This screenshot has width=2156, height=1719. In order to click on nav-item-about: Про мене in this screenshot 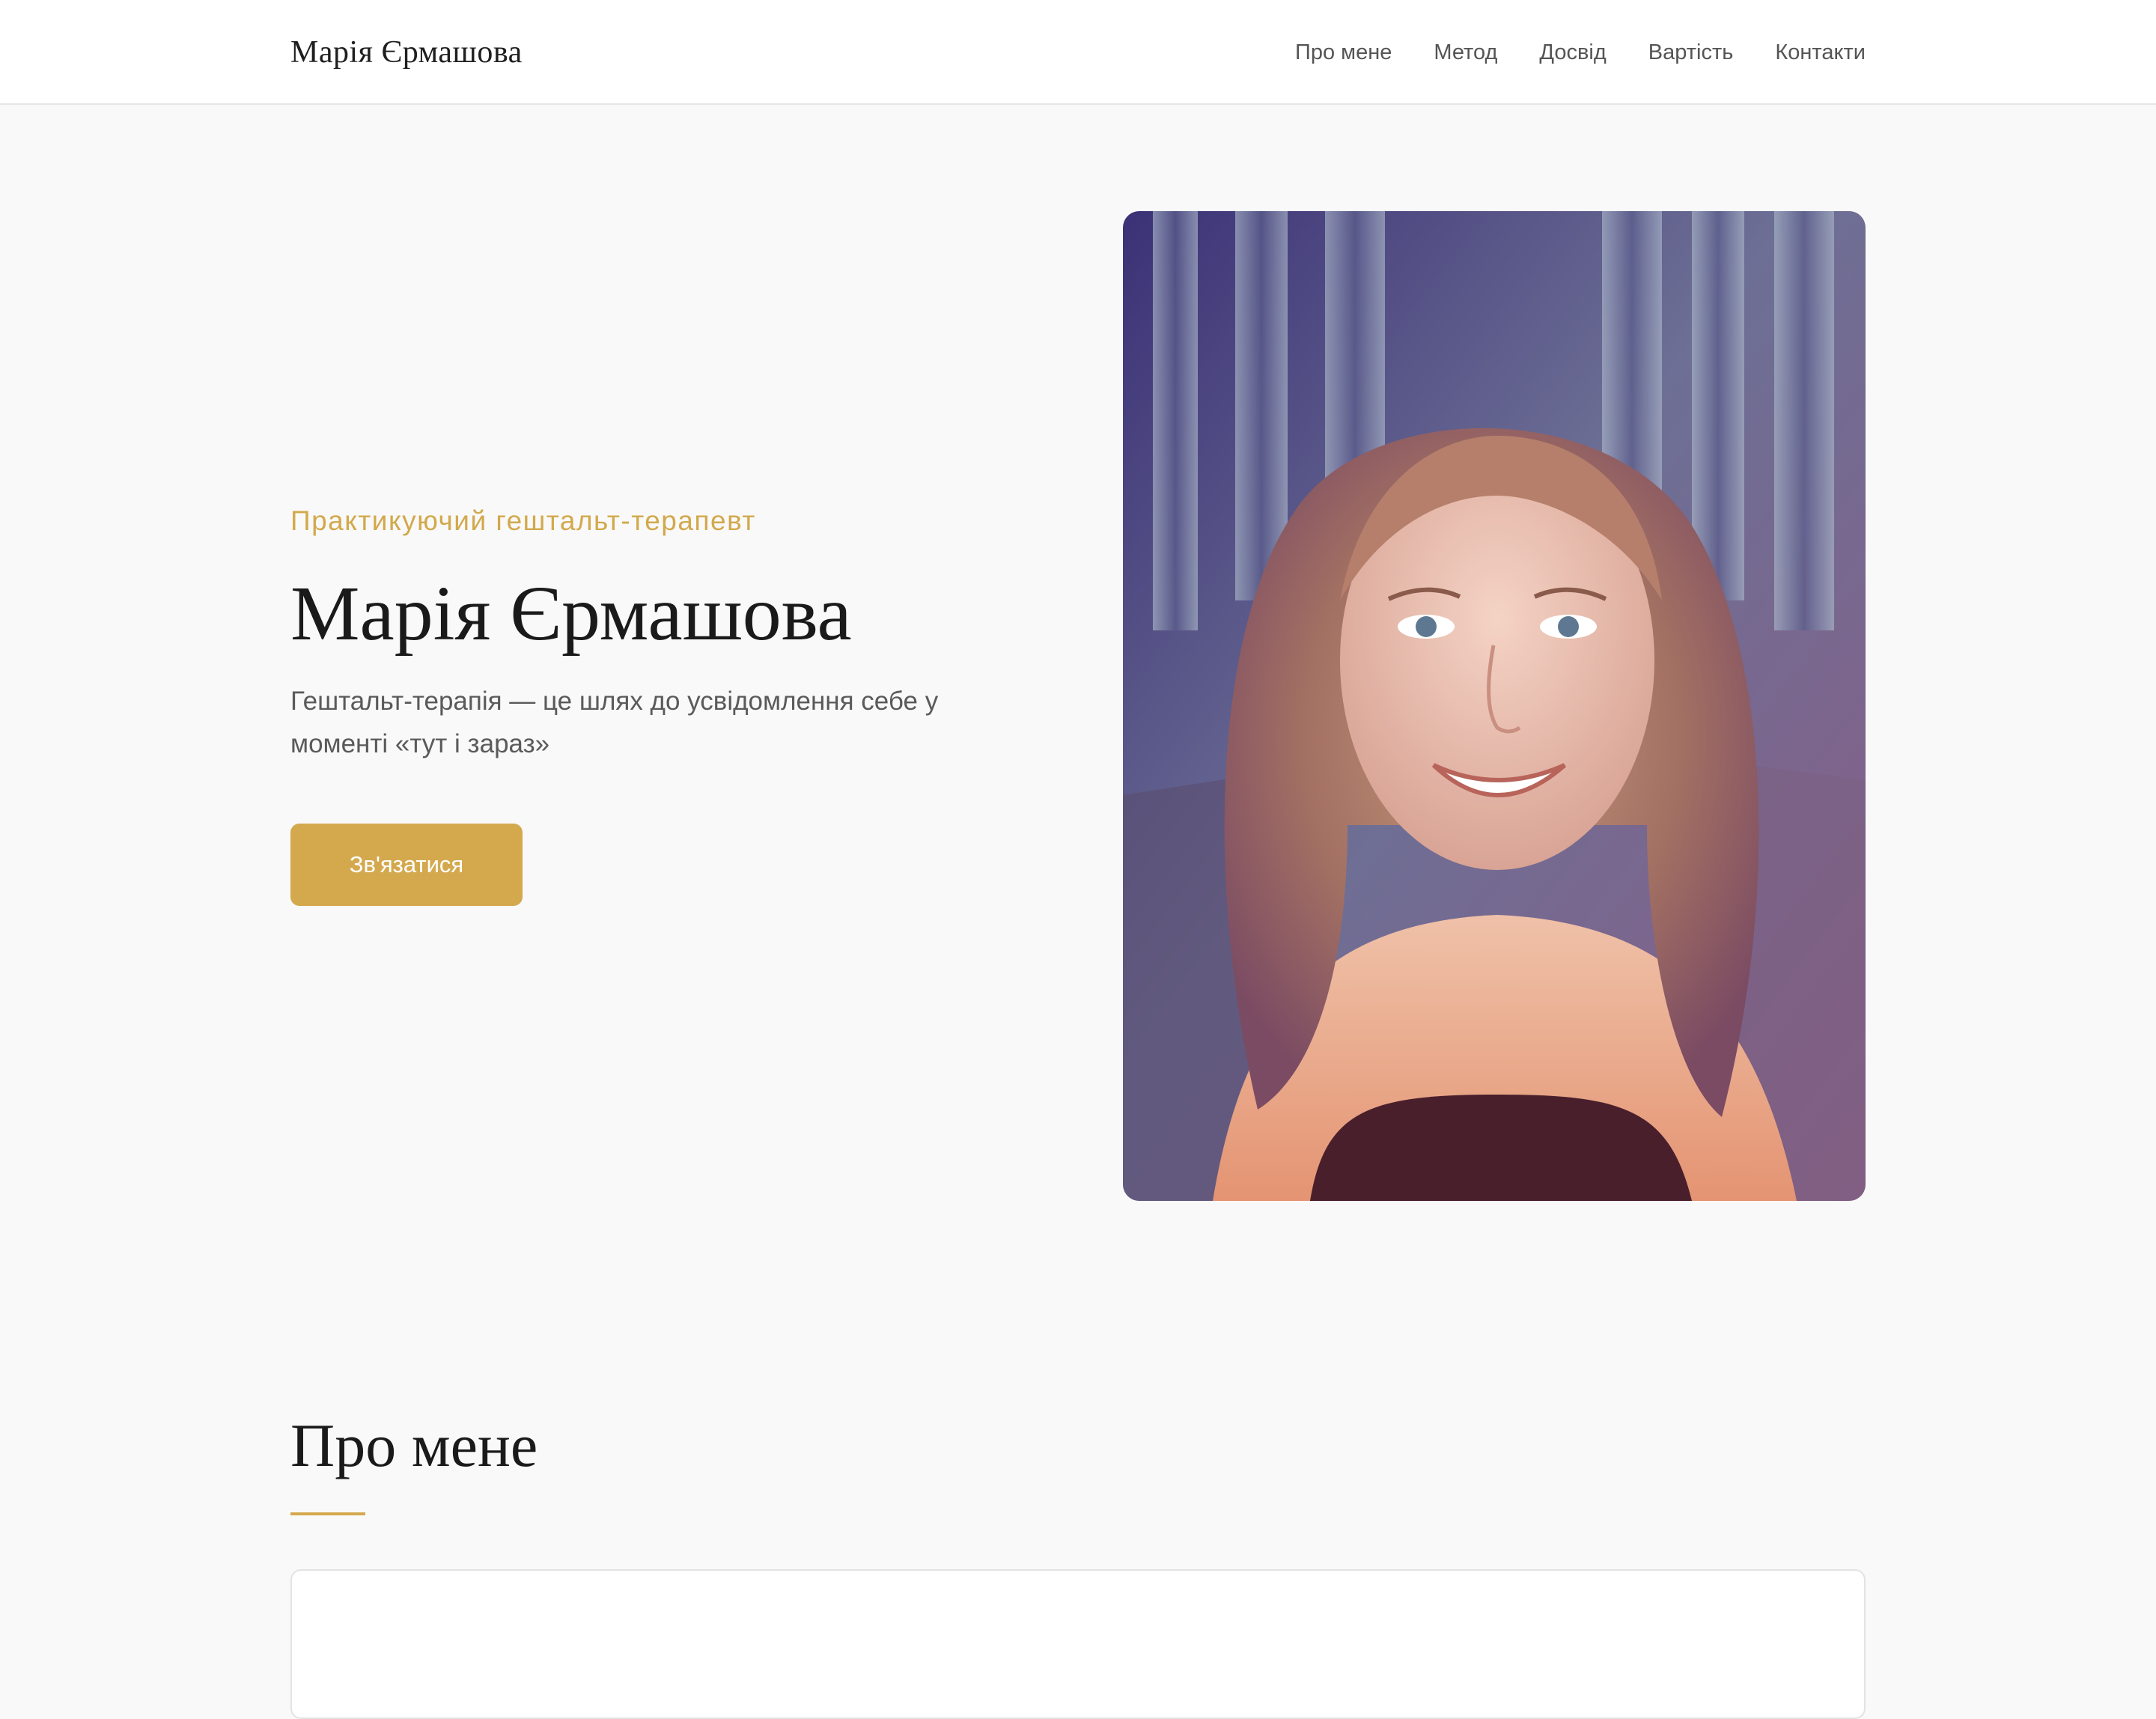, I will do `click(1343, 52)`.